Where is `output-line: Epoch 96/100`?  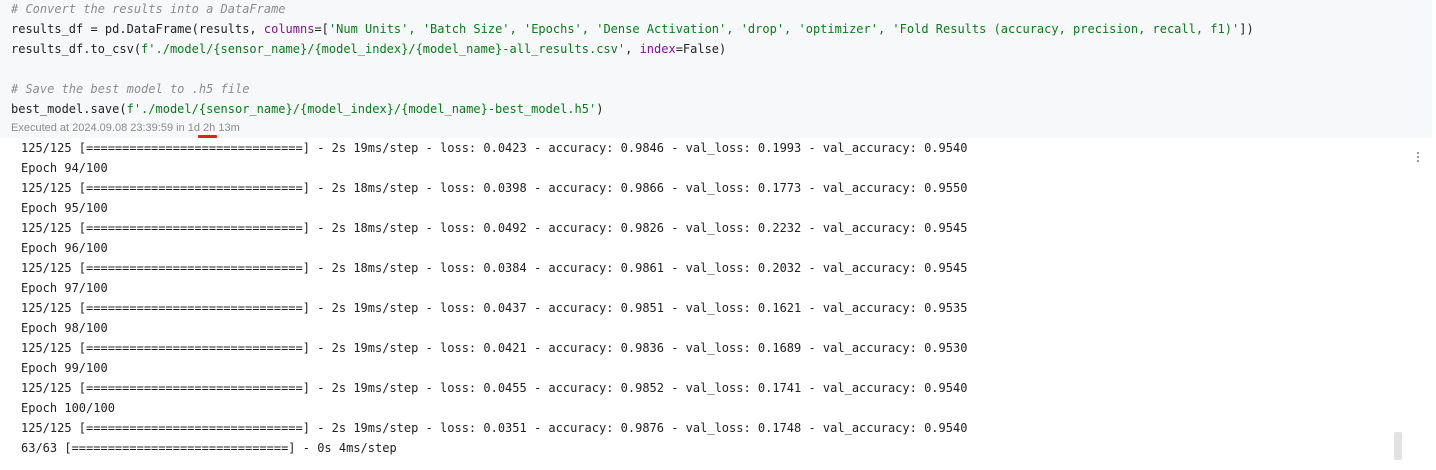
output-line: Epoch 96/100 is located at coordinates (64, 248).